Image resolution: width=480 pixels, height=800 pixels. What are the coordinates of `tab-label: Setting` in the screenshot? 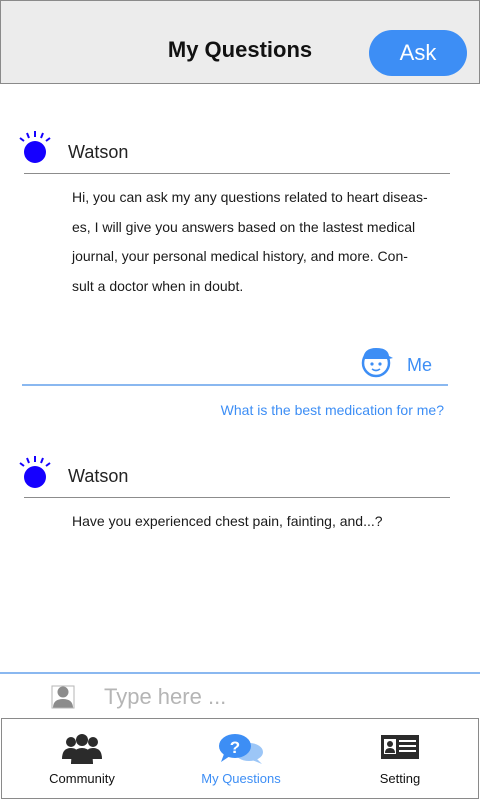 It's located at (400, 778).